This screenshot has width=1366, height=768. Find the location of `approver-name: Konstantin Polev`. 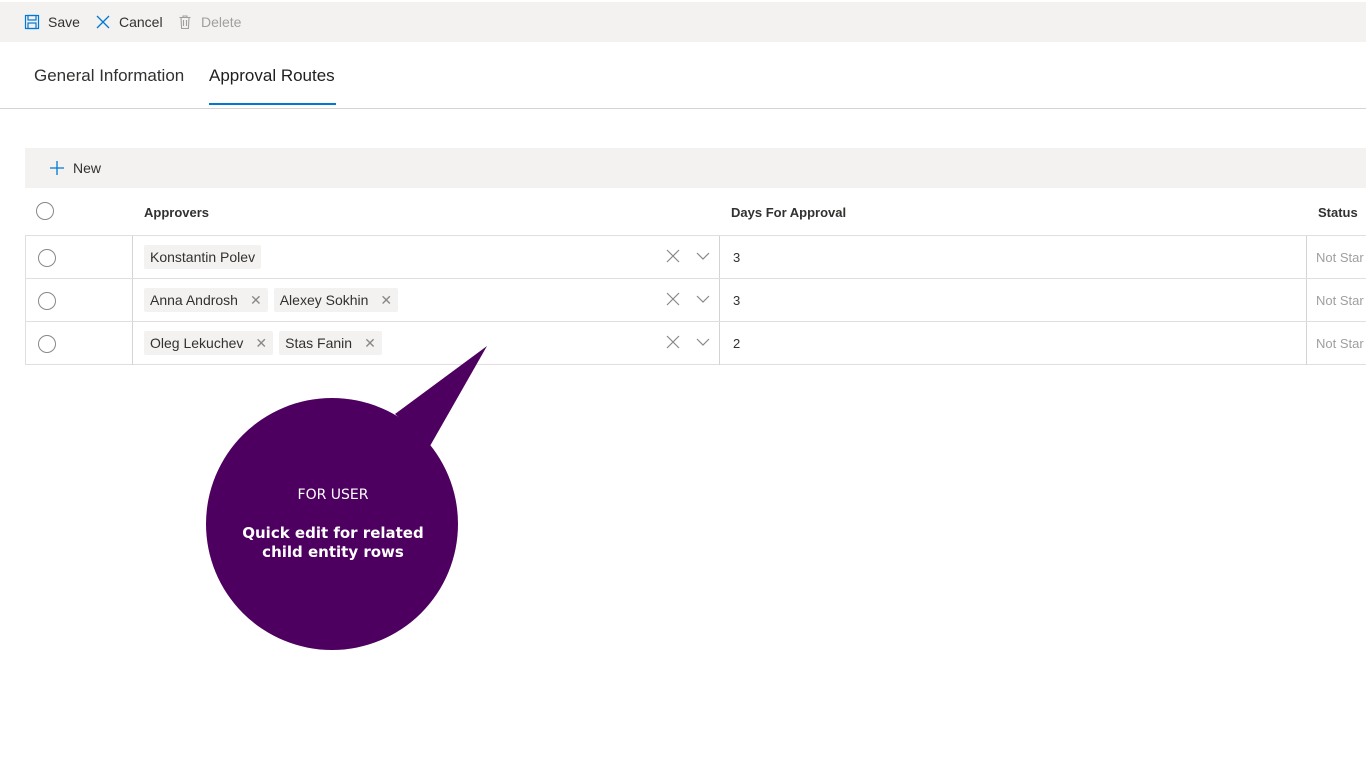

approver-name: Konstantin Polev is located at coordinates (203, 257).